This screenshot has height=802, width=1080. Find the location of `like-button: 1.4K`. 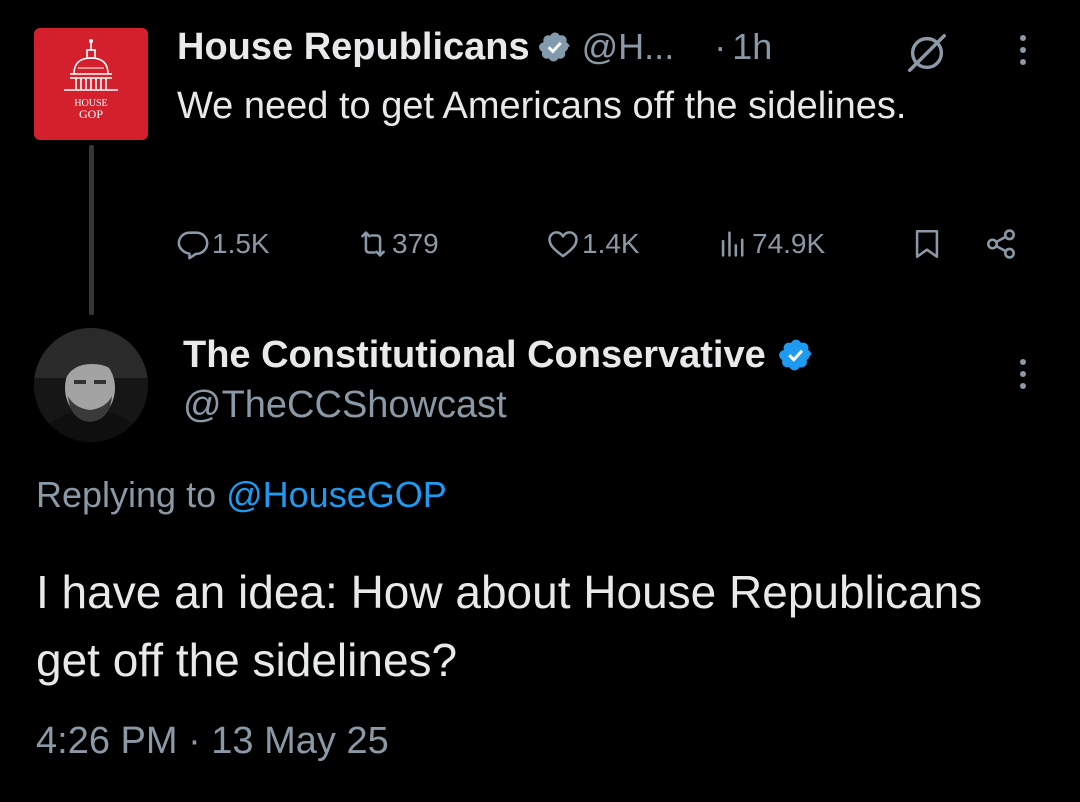

like-button: 1.4K is located at coordinates (593, 244).